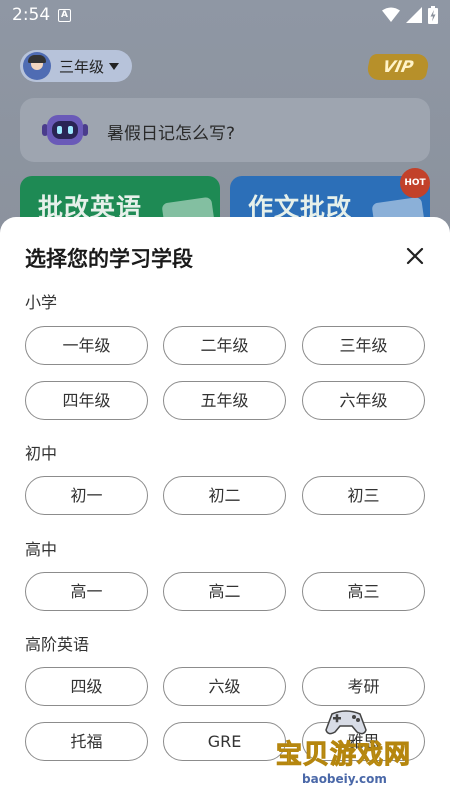 The image size is (450, 800). Describe the element at coordinates (65, 130) in the screenshot. I see `robot-icon` at that location.